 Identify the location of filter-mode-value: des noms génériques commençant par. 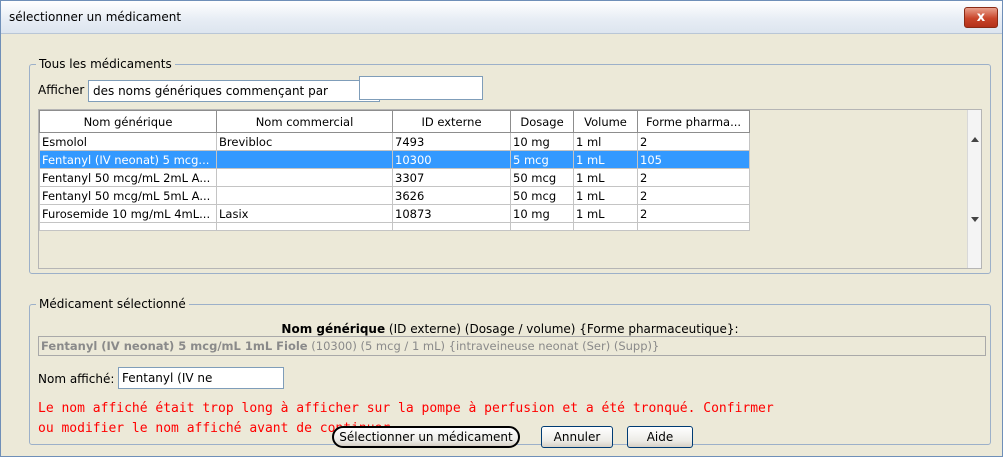
(210, 91).